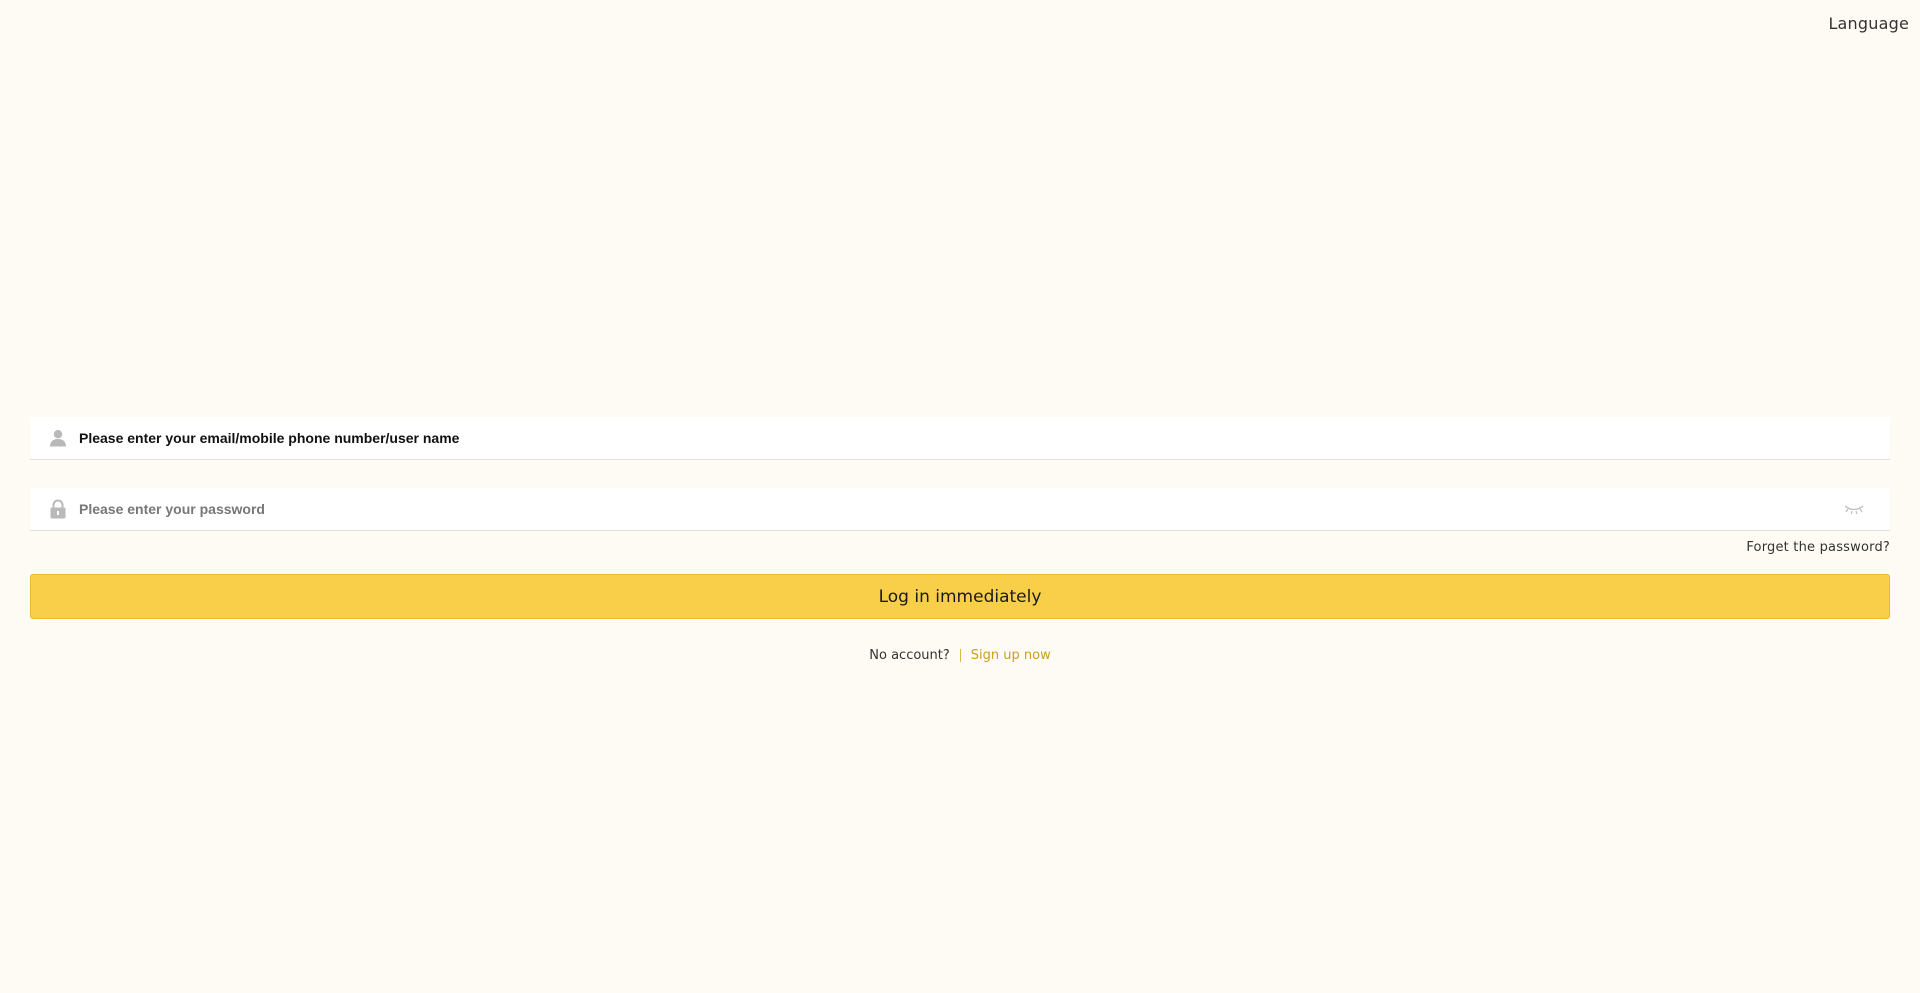  What do you see at coordinates (1011, 655) in the screenshot?
I see `signup-link: Sign up now` at bounding box center [1011, 655].